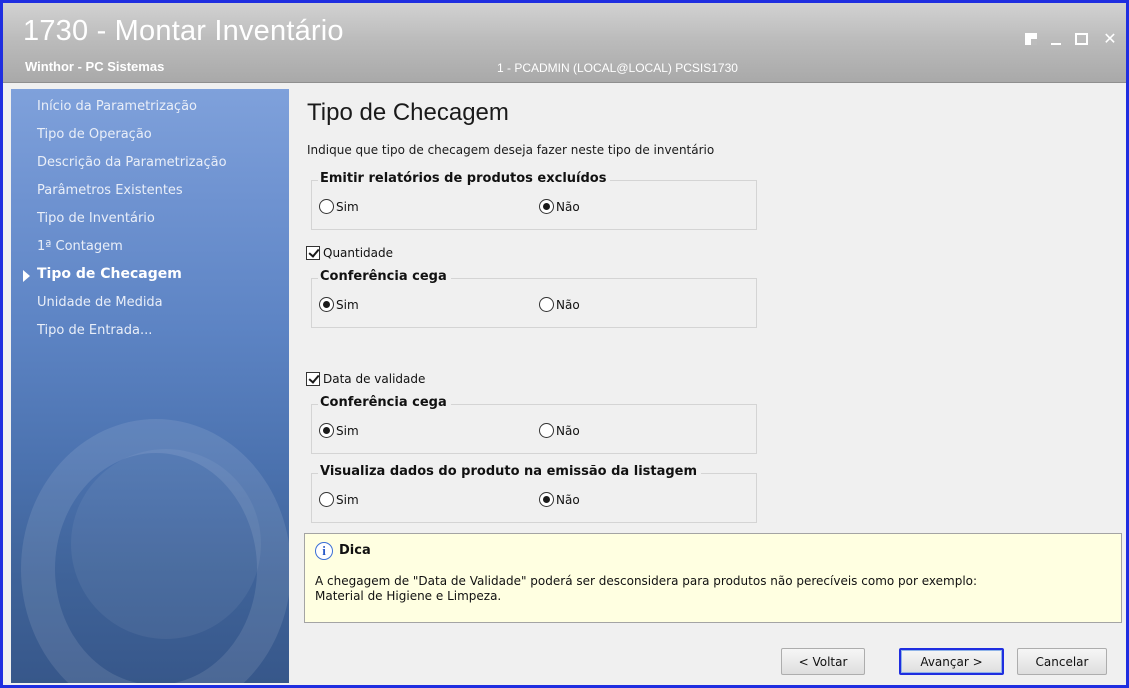 The image size is (1129, 688). I want to click on info-icon: i, so click(324, 551).